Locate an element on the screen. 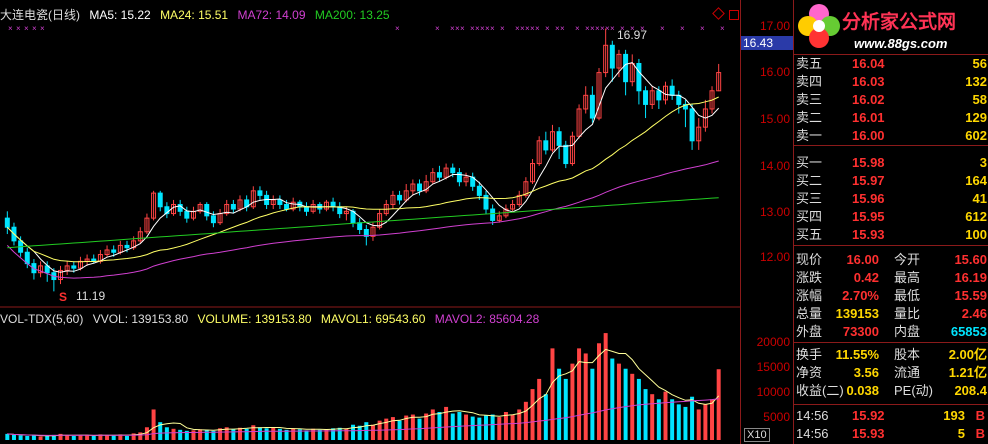 This screenshot has height=444, width=988. stat-label: 换手 is located at coordinates (809, 354).